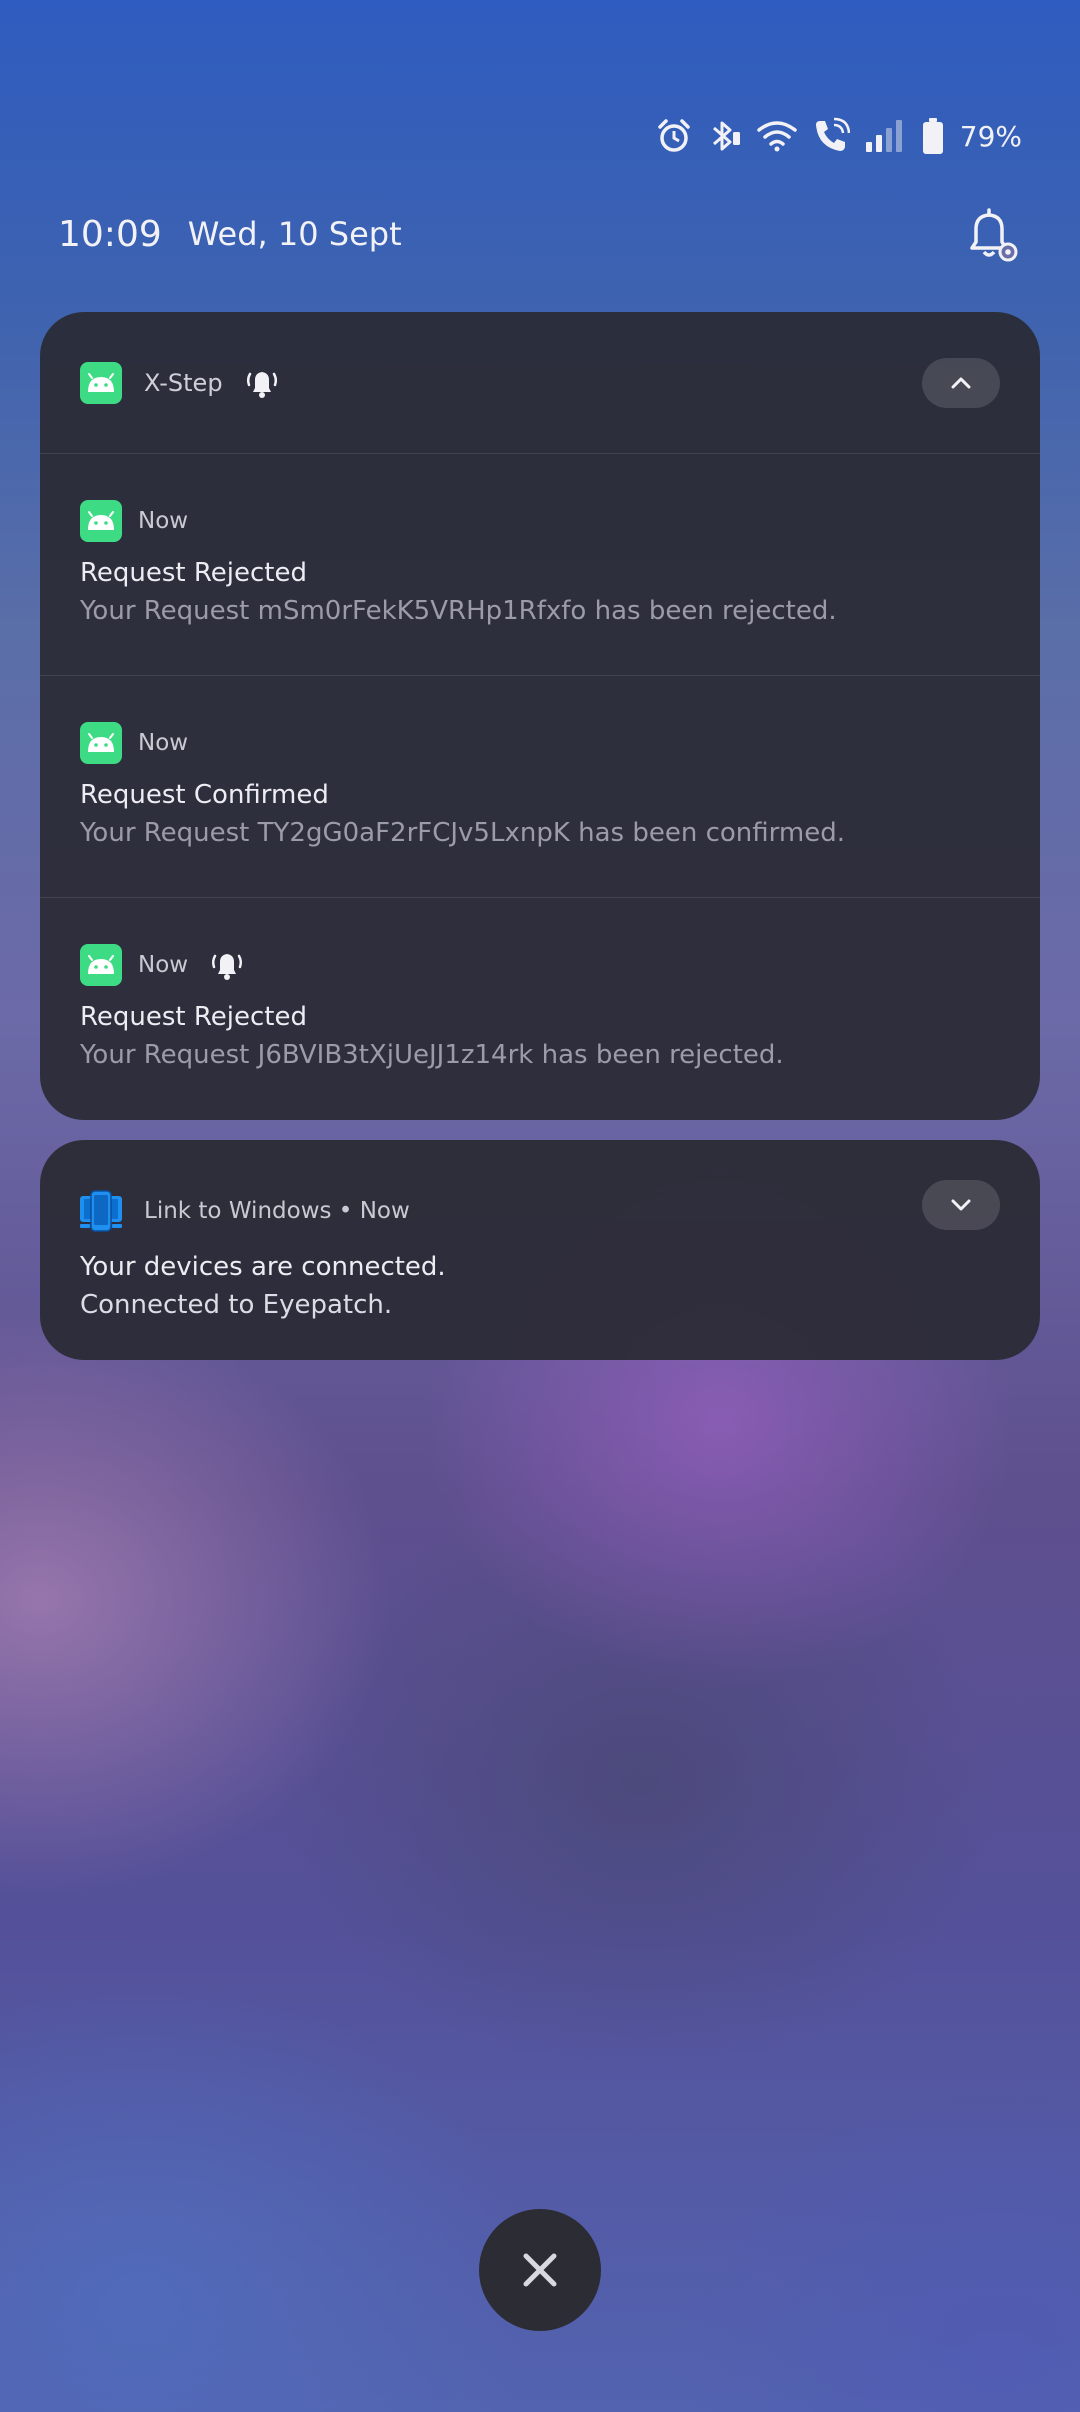 The image size is (1080, 2412). Describe the element at coordinates (932, 136) in the screenshot. I see `battery-icon` at that location.